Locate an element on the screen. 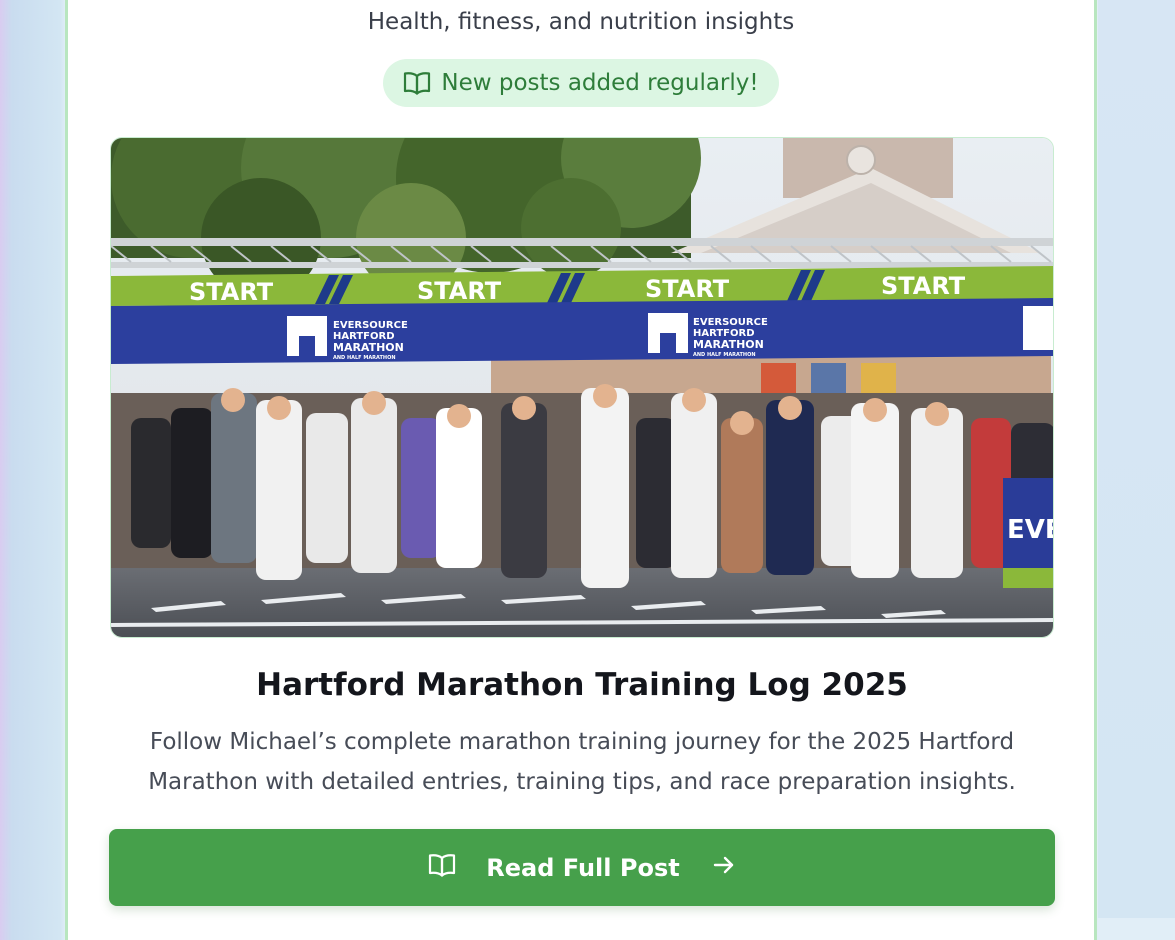 The image size is (1175, 940). arrow-right-icon is located at coordinates (724, 868).